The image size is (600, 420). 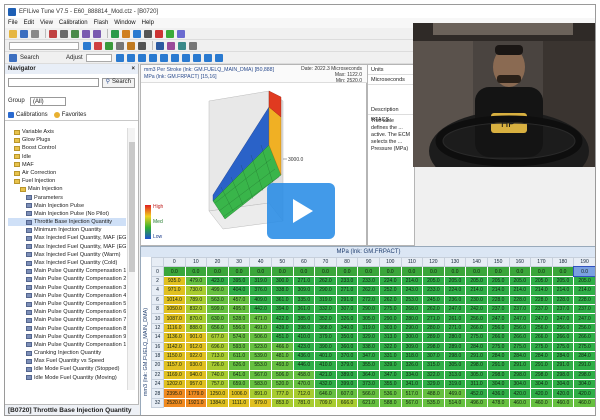 I want to click on grid-cell: 305.0, so click(x=455, y=365).